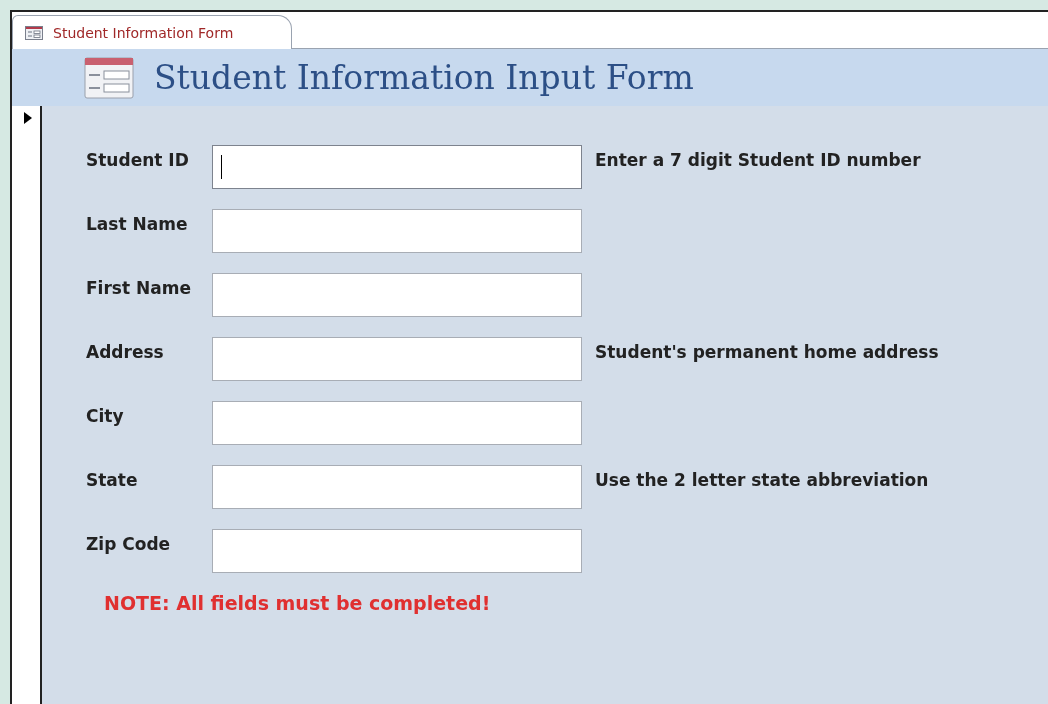 Image resolution: width=1048 pixels, height=704 pixels. I want to click on field-hint: Use the 2 letter state abbreviation, so click(762, 479).